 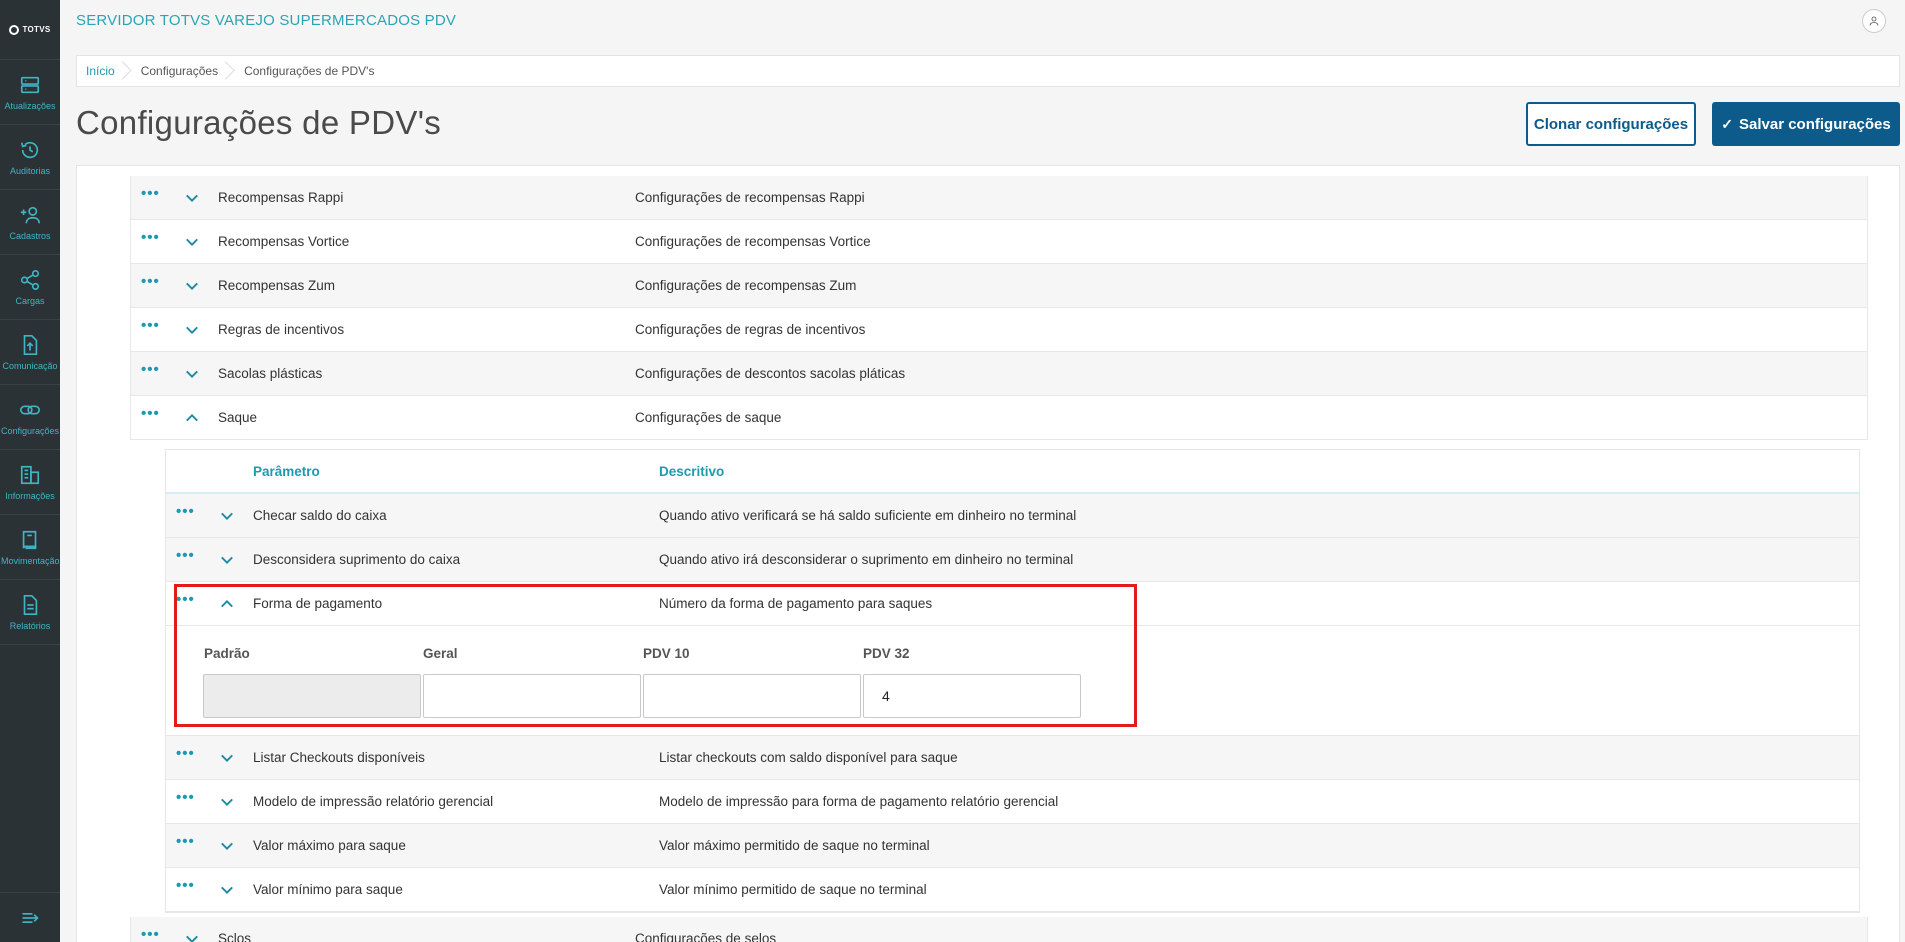 I want to click on group-name: Recompensas Zum, so click(x=277, y=285).